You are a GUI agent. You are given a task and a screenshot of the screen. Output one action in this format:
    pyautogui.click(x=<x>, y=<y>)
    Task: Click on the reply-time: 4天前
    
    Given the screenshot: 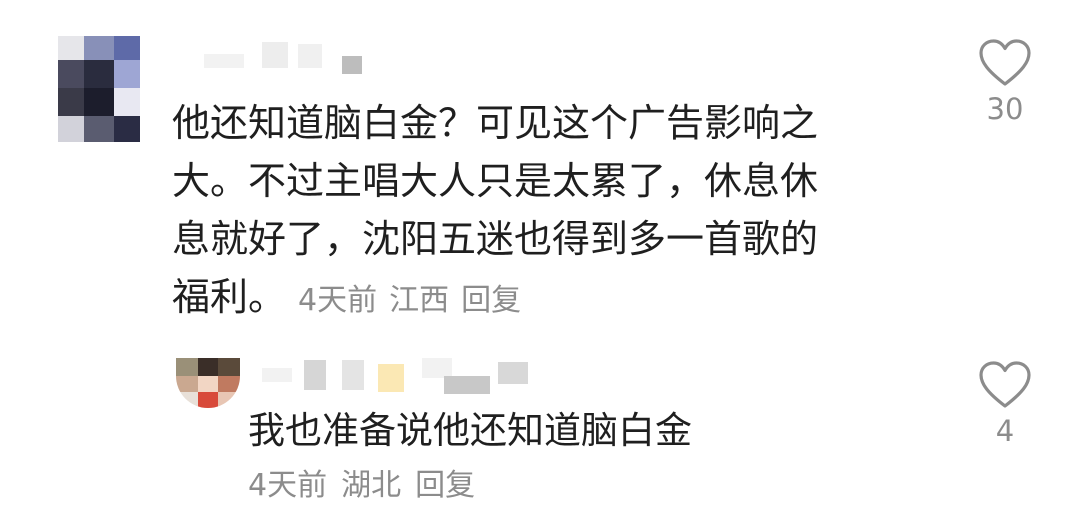 What is the action you would take?
    pyautogui.click(x=288, y=485)
    